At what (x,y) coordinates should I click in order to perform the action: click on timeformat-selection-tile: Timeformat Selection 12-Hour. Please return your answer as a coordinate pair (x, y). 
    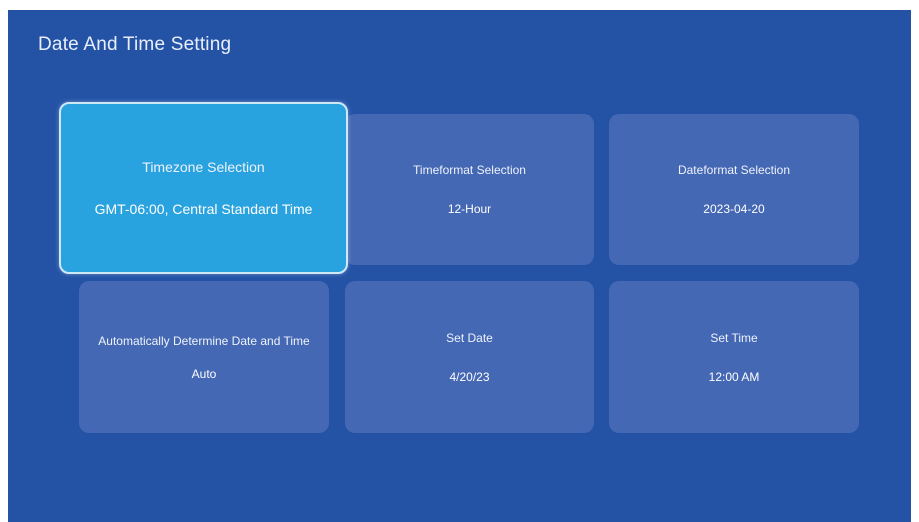
    Looking at the image, I should click on (469, 189).